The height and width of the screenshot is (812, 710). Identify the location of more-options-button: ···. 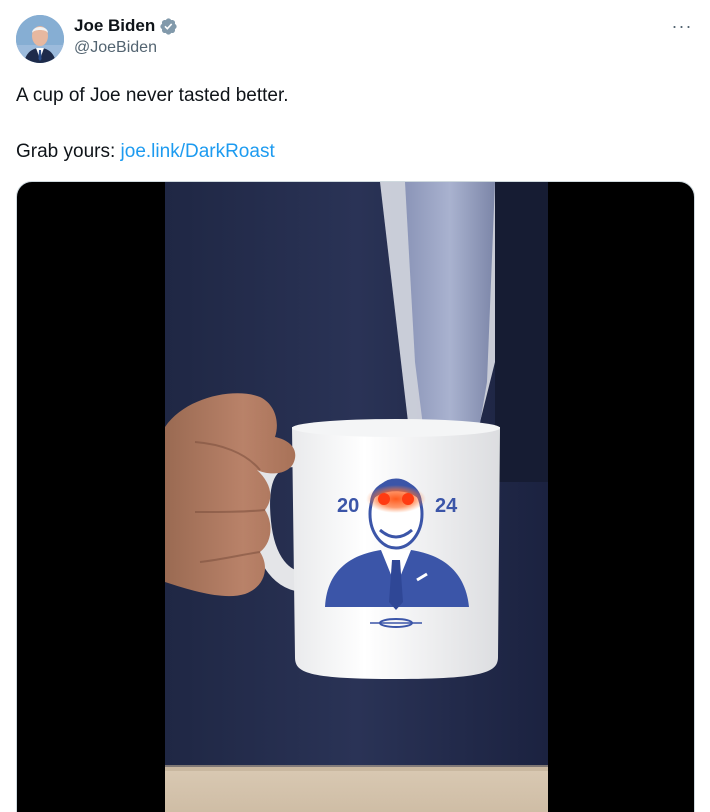
(682, 26).